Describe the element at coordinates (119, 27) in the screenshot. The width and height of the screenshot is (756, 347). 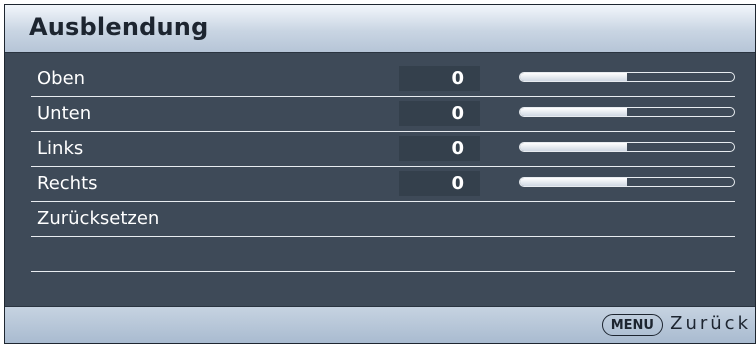
I see `menu-title: Ausblendung` at that location.